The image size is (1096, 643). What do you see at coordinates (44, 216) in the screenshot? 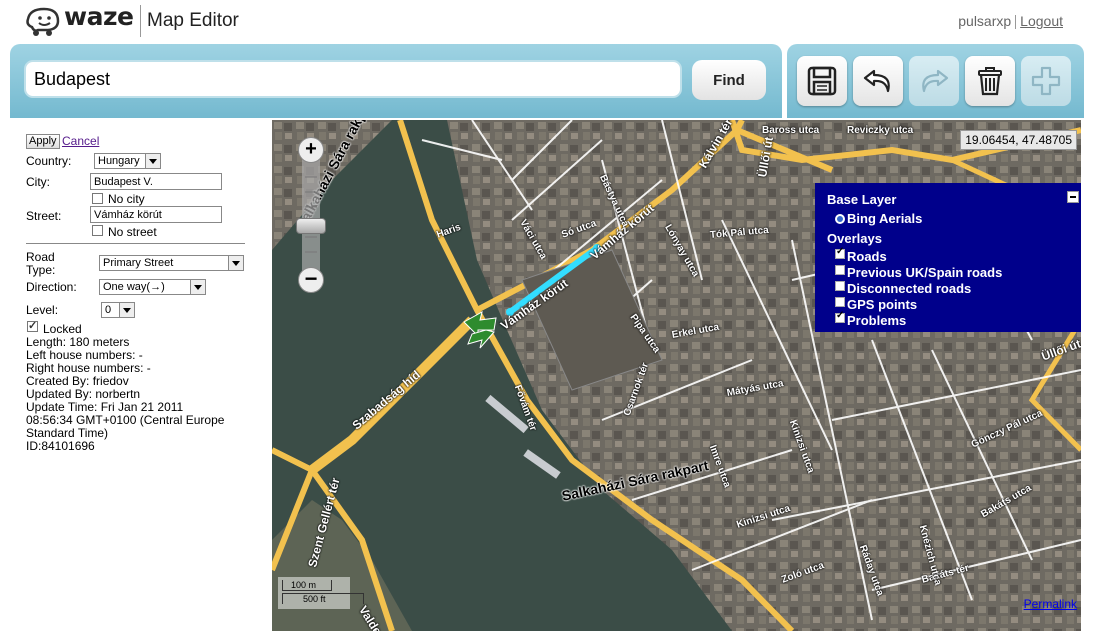
I see `street-label: Street:` at bounding box center [44, 216].